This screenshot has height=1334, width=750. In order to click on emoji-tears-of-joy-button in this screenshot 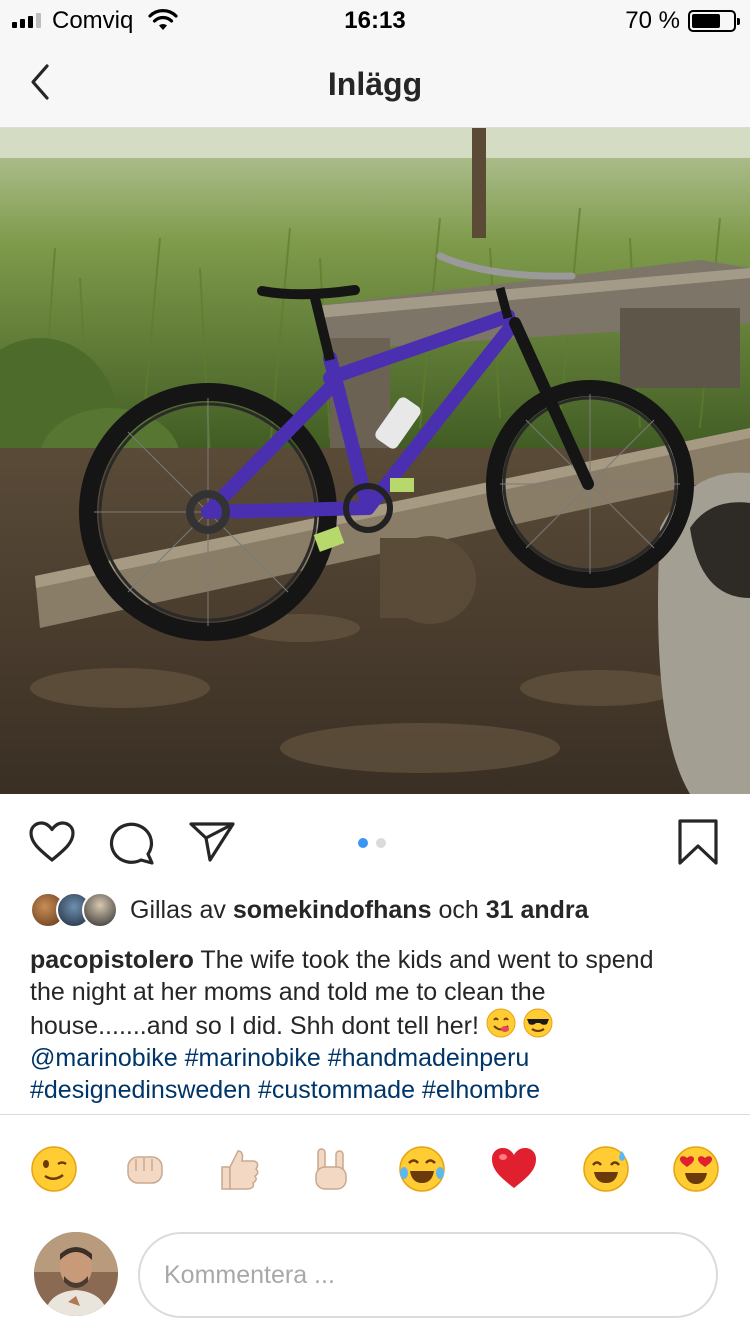, I will do `click(422, 1169)`.